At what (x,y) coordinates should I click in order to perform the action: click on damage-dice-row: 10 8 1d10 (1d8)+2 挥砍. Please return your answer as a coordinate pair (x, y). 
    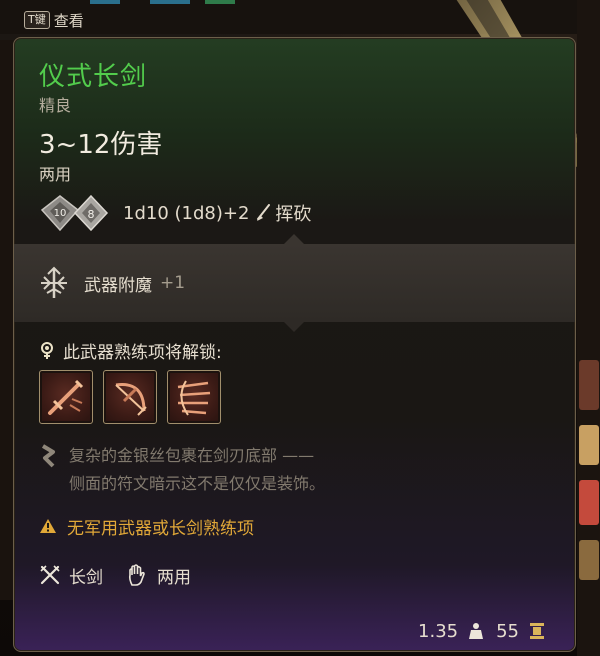
    Looking at the image, I should click on (175, 213).